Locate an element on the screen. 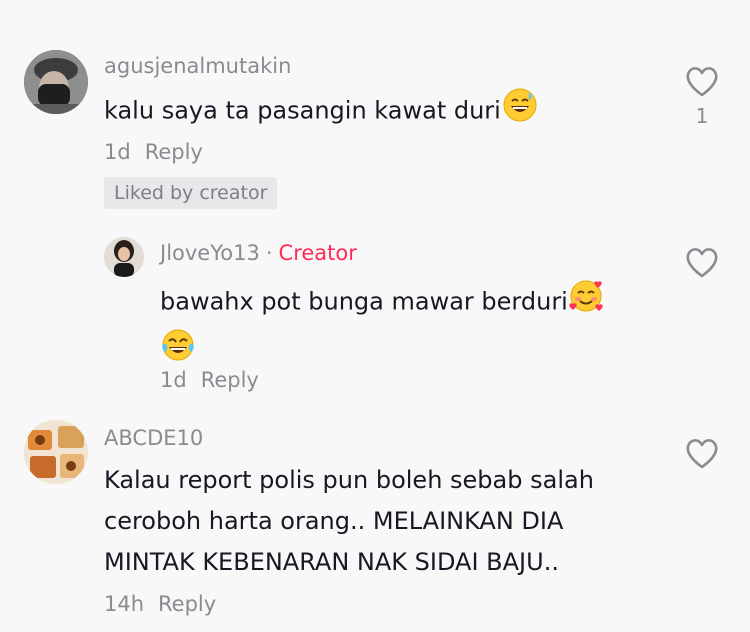  reply-meta: 1d Reply is located at coordinates (209, 380).